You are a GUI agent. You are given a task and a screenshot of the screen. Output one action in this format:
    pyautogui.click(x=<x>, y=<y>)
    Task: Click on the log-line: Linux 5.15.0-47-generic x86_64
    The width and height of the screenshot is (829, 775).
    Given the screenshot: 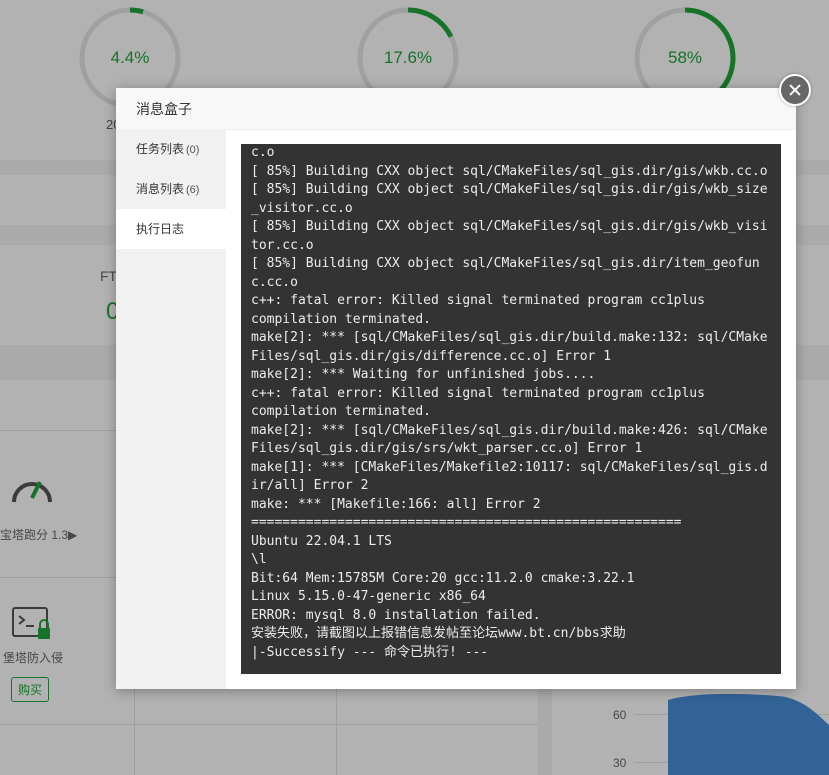 What is the action you would take?
    pyautogui.click(x=368, y=596)
    